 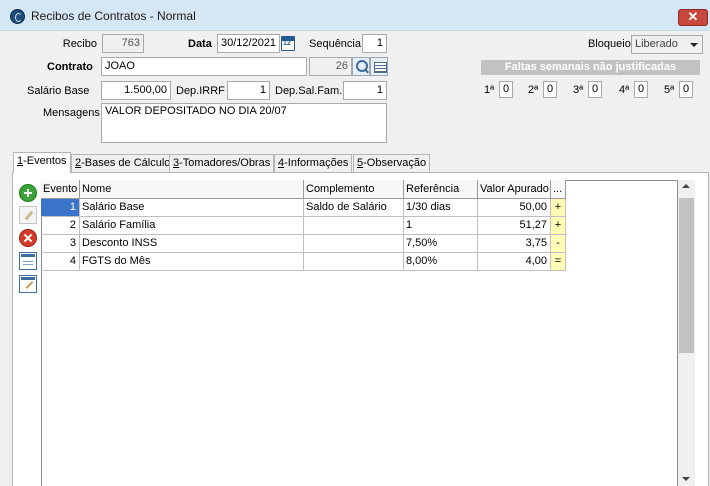 What do you see at coordinates (79, 44) in the screenshot?
I see `recibo-label: Recibo` at bounding box center [79, 44].